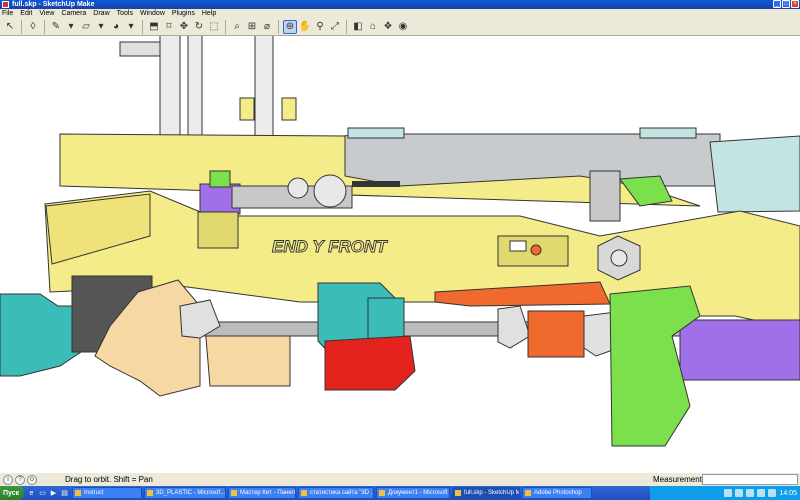 The image size is (800, 500). What do you see at coordinates (33, 27) in the screenshot?
I see `eraser-tool-button: ◊` at bounding box center [33, 27].